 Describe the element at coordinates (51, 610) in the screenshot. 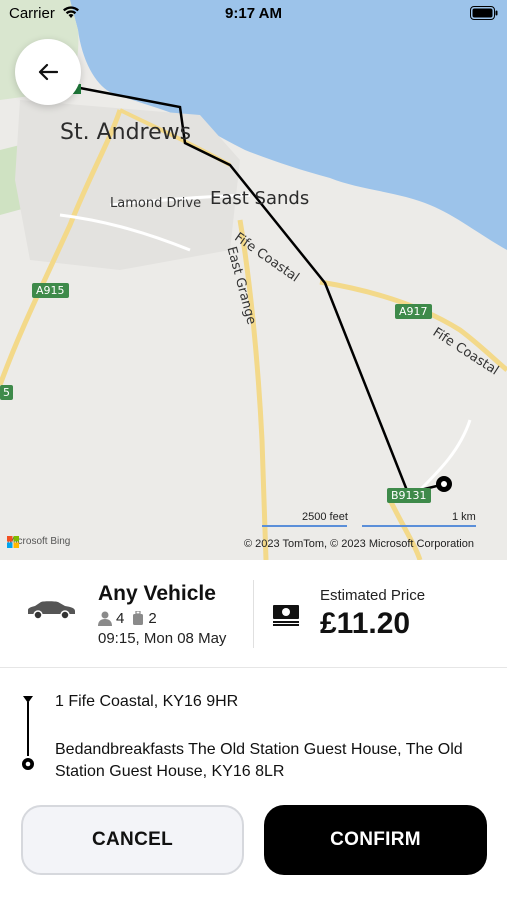

I see `car-icon` at that location.